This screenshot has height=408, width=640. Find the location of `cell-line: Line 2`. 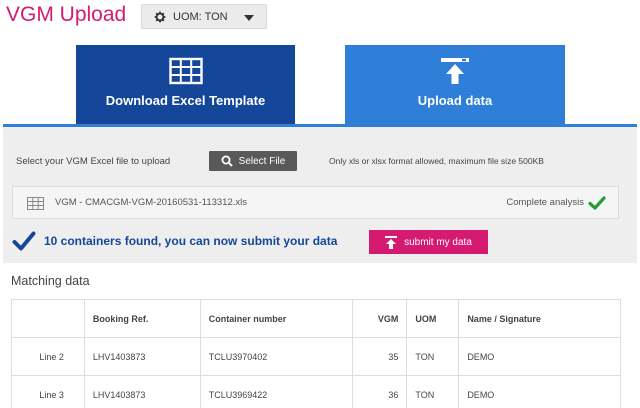

cell-line: Line 2 is located at coordinates (48, 356).